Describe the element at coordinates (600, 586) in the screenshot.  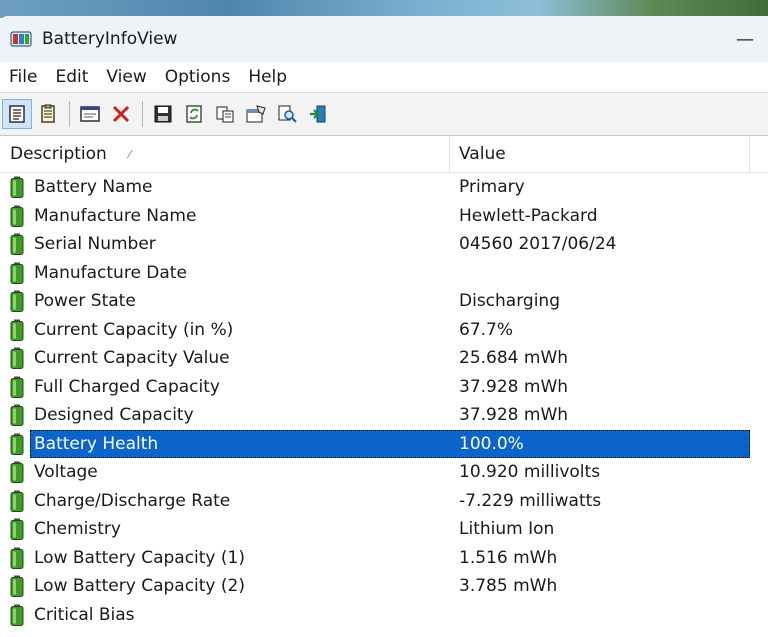
I see `value-cell: 3.785 mWh` at that location.